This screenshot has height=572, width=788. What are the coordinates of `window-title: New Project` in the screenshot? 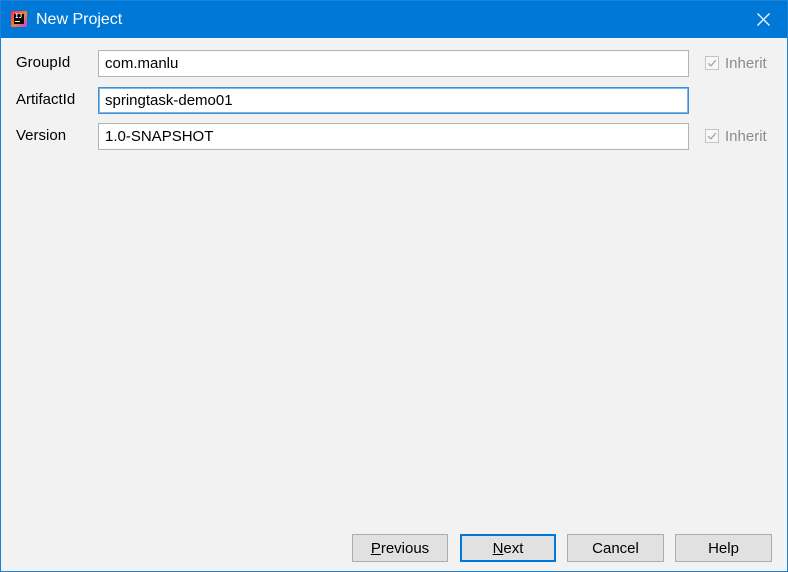 It's located at (79, 19).